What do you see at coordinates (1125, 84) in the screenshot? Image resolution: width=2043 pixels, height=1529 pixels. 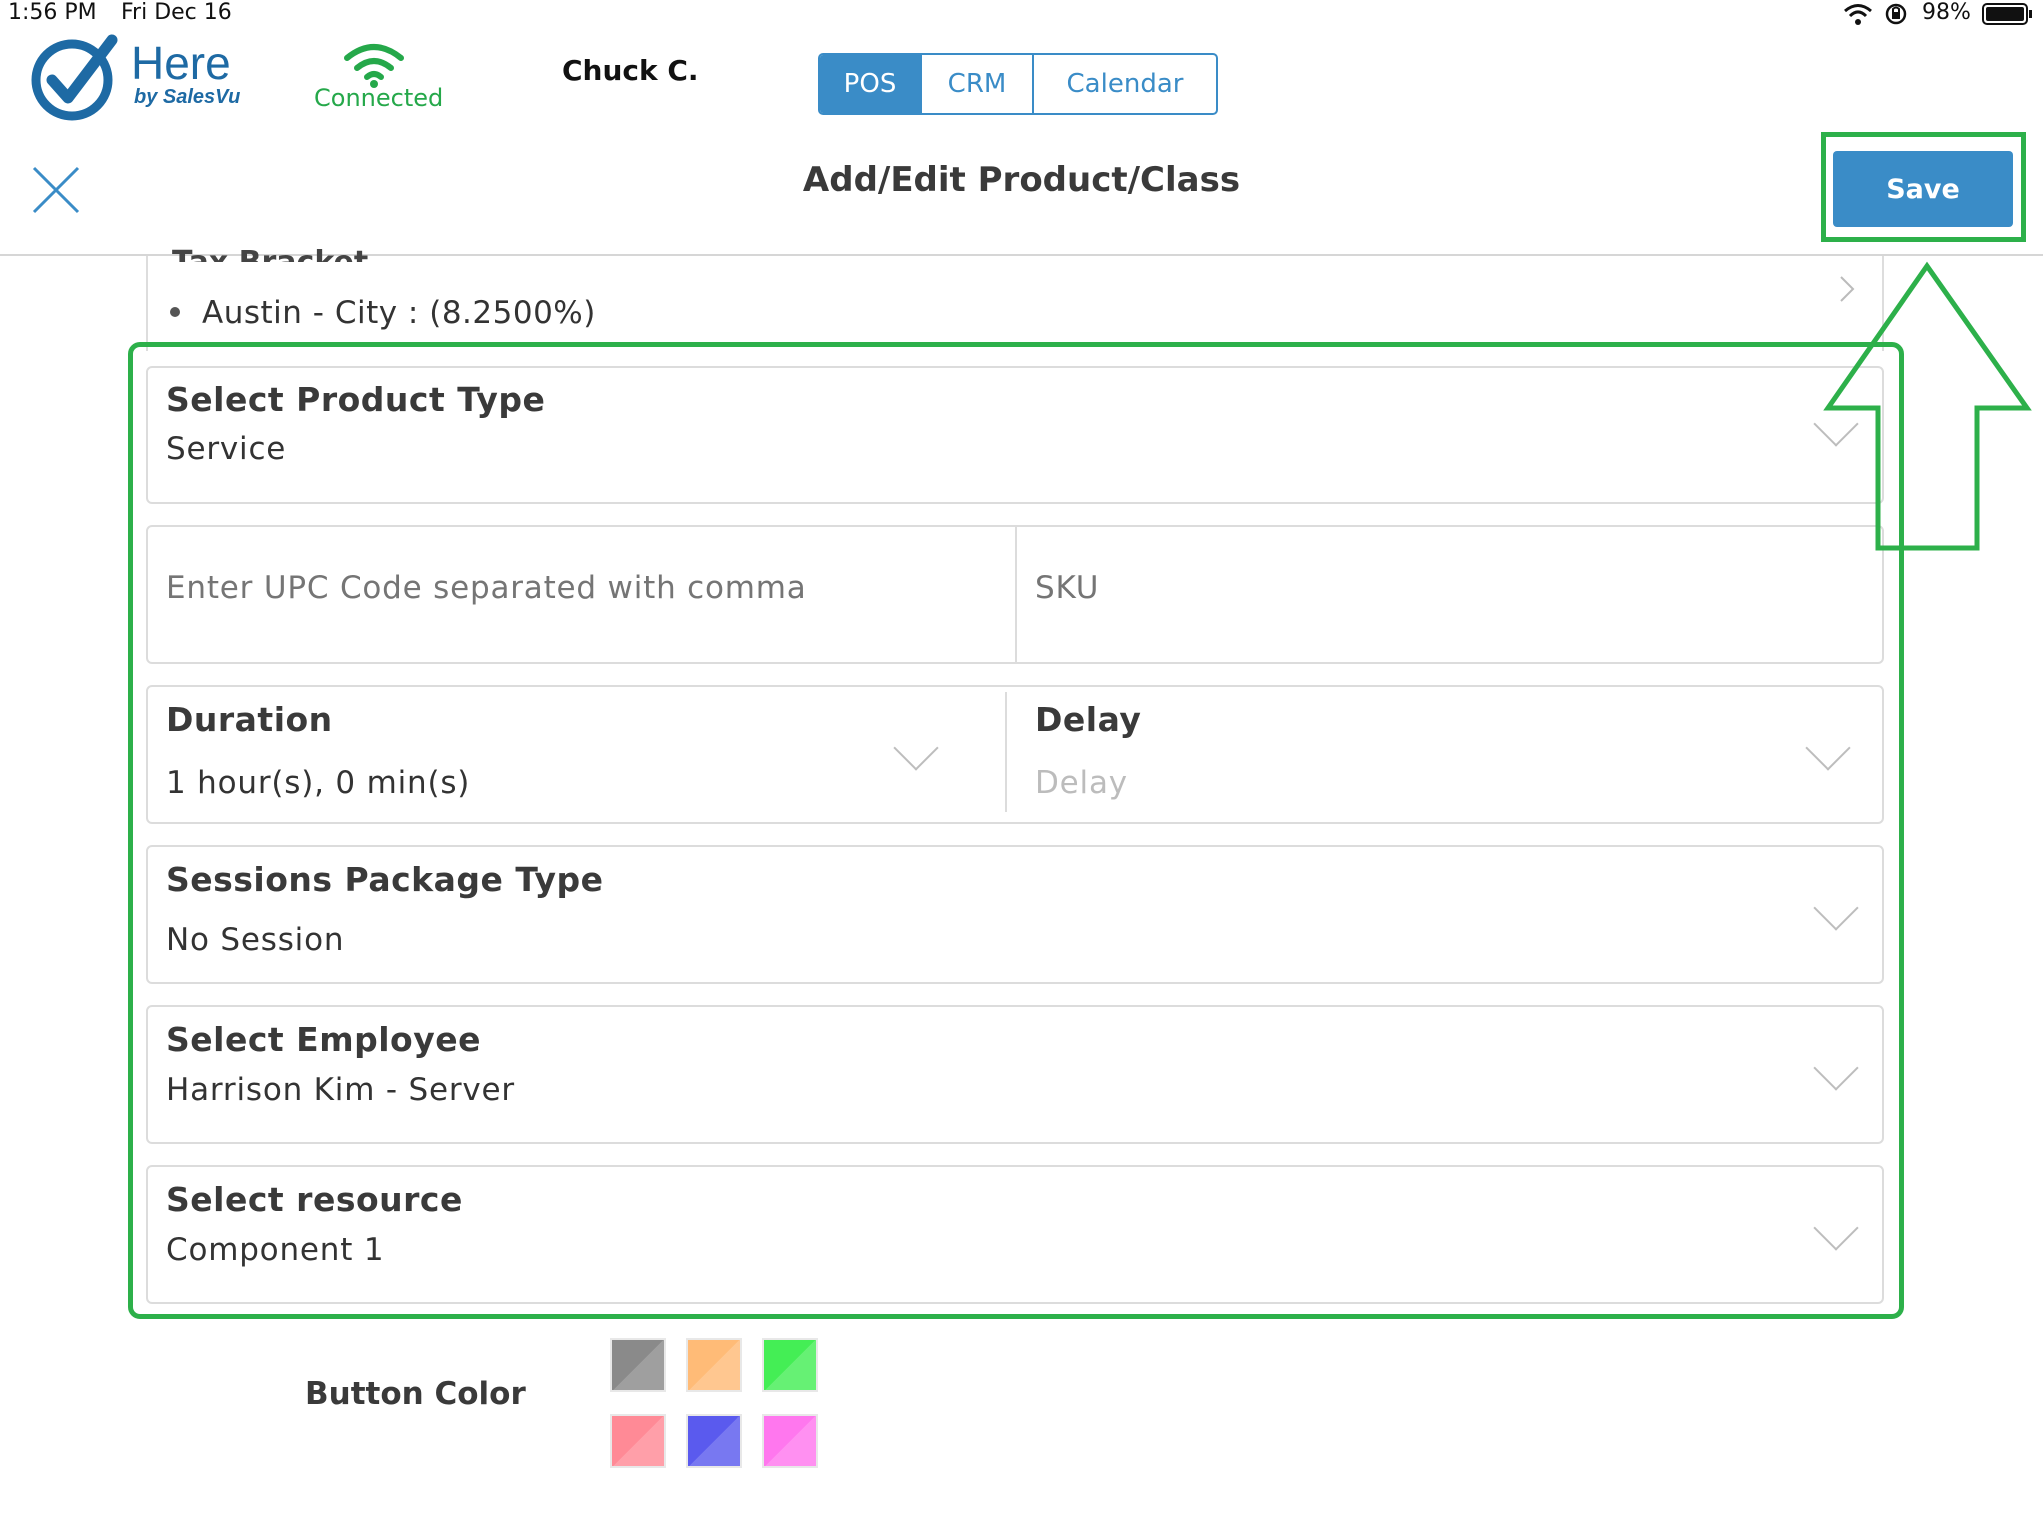 I see `tab-calendar: Calendar` at bounding box center [1125, 84].